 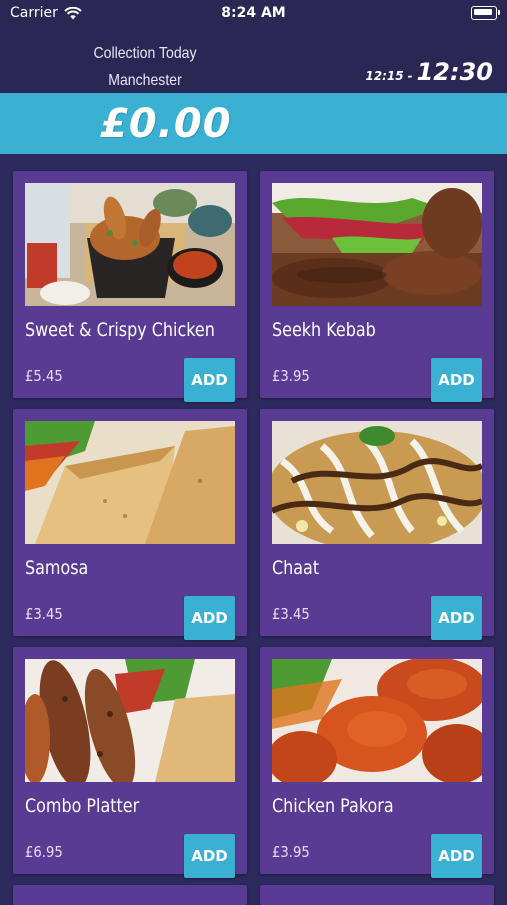 What do you see at coordinates (485, 13) in the screenshot?
I see `battery-icon` at bounding box center [485, 13].